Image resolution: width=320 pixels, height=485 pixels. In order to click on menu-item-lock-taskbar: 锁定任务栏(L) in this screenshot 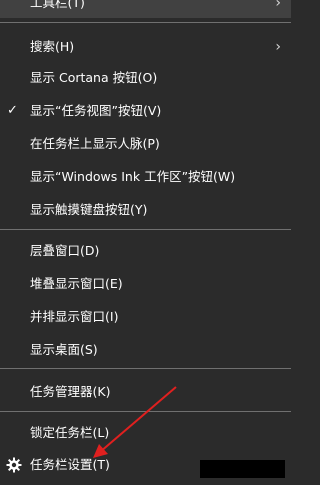, I will do `click(145, 433)`.